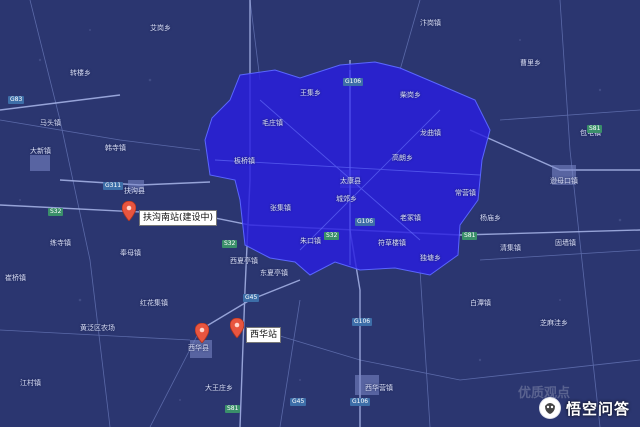 The height and width of the screenshot is (427, 640). What do you see at coordinates (280, 208) in the screenshot?
I see `place-label: 张集镇` at bounding box center [280, 208].